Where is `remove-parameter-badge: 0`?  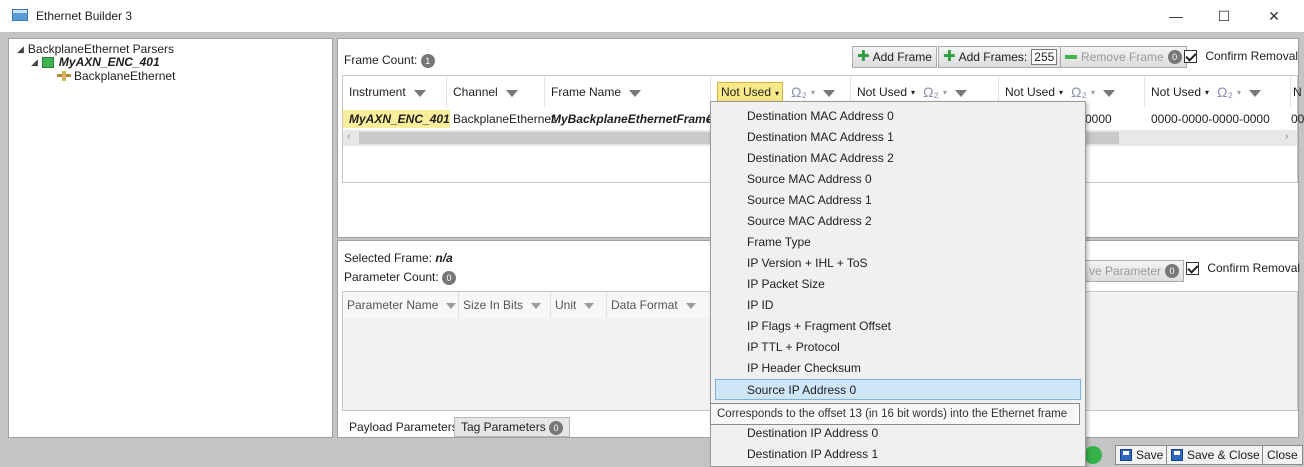
remove-parameter-badge: 0 is located at coordinates (1172, 271).